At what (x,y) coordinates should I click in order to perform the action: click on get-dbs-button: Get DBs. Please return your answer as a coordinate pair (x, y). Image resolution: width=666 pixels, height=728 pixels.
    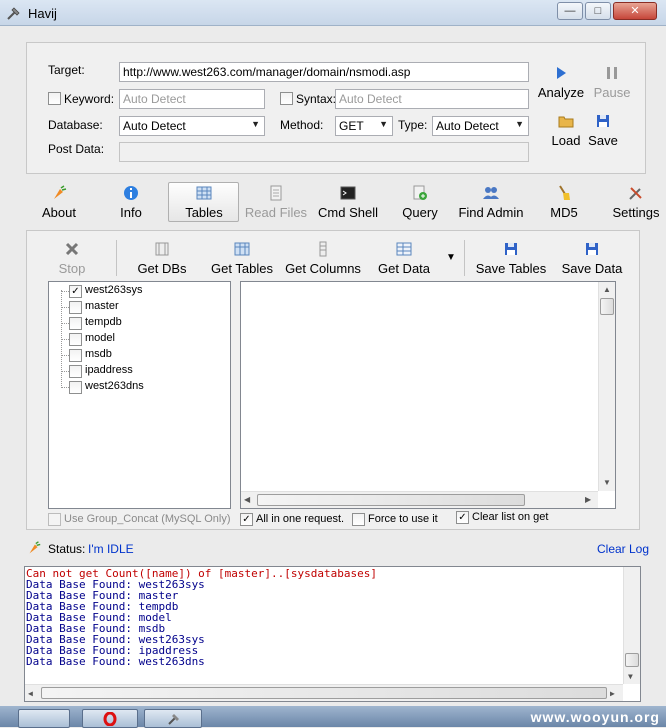
    Looking at the image, I should click on (162, 258).